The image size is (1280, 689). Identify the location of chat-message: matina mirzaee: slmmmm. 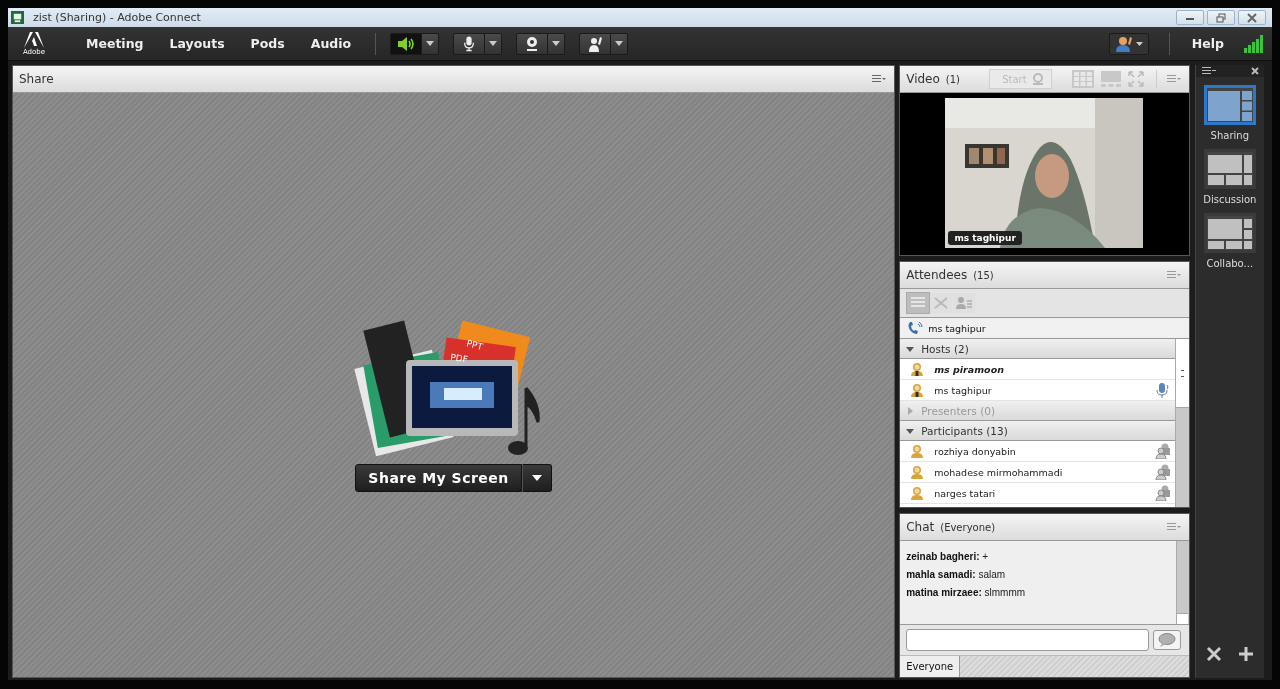
(966, 592).